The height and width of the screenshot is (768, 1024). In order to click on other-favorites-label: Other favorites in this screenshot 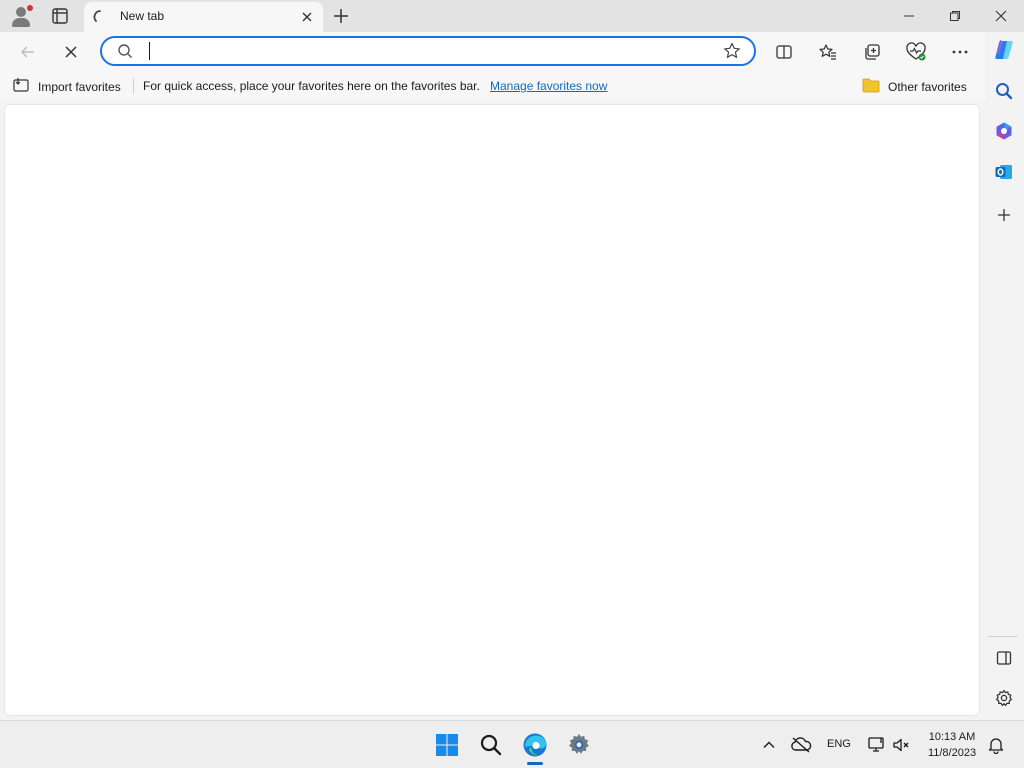, I will do `click(927, 86)`.